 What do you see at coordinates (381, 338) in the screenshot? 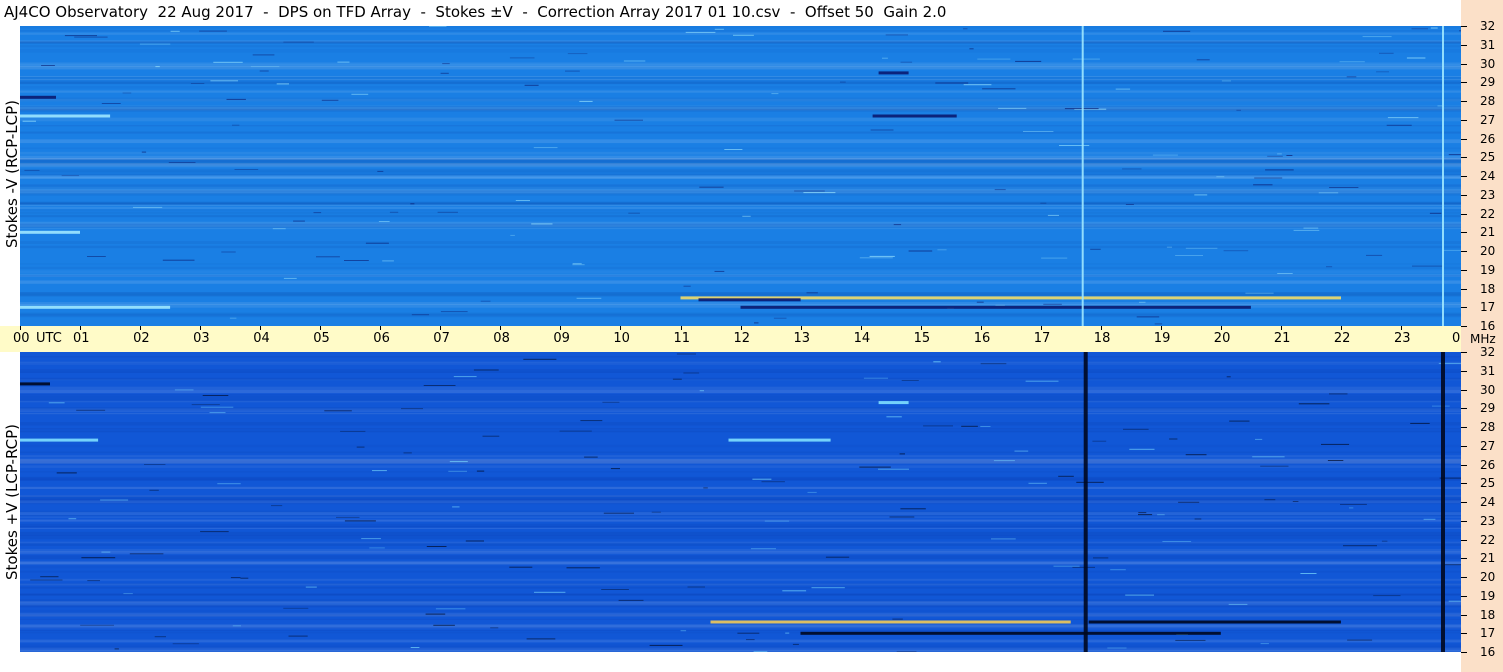
I see `time-label: 06` at bounding box center [381, 338].